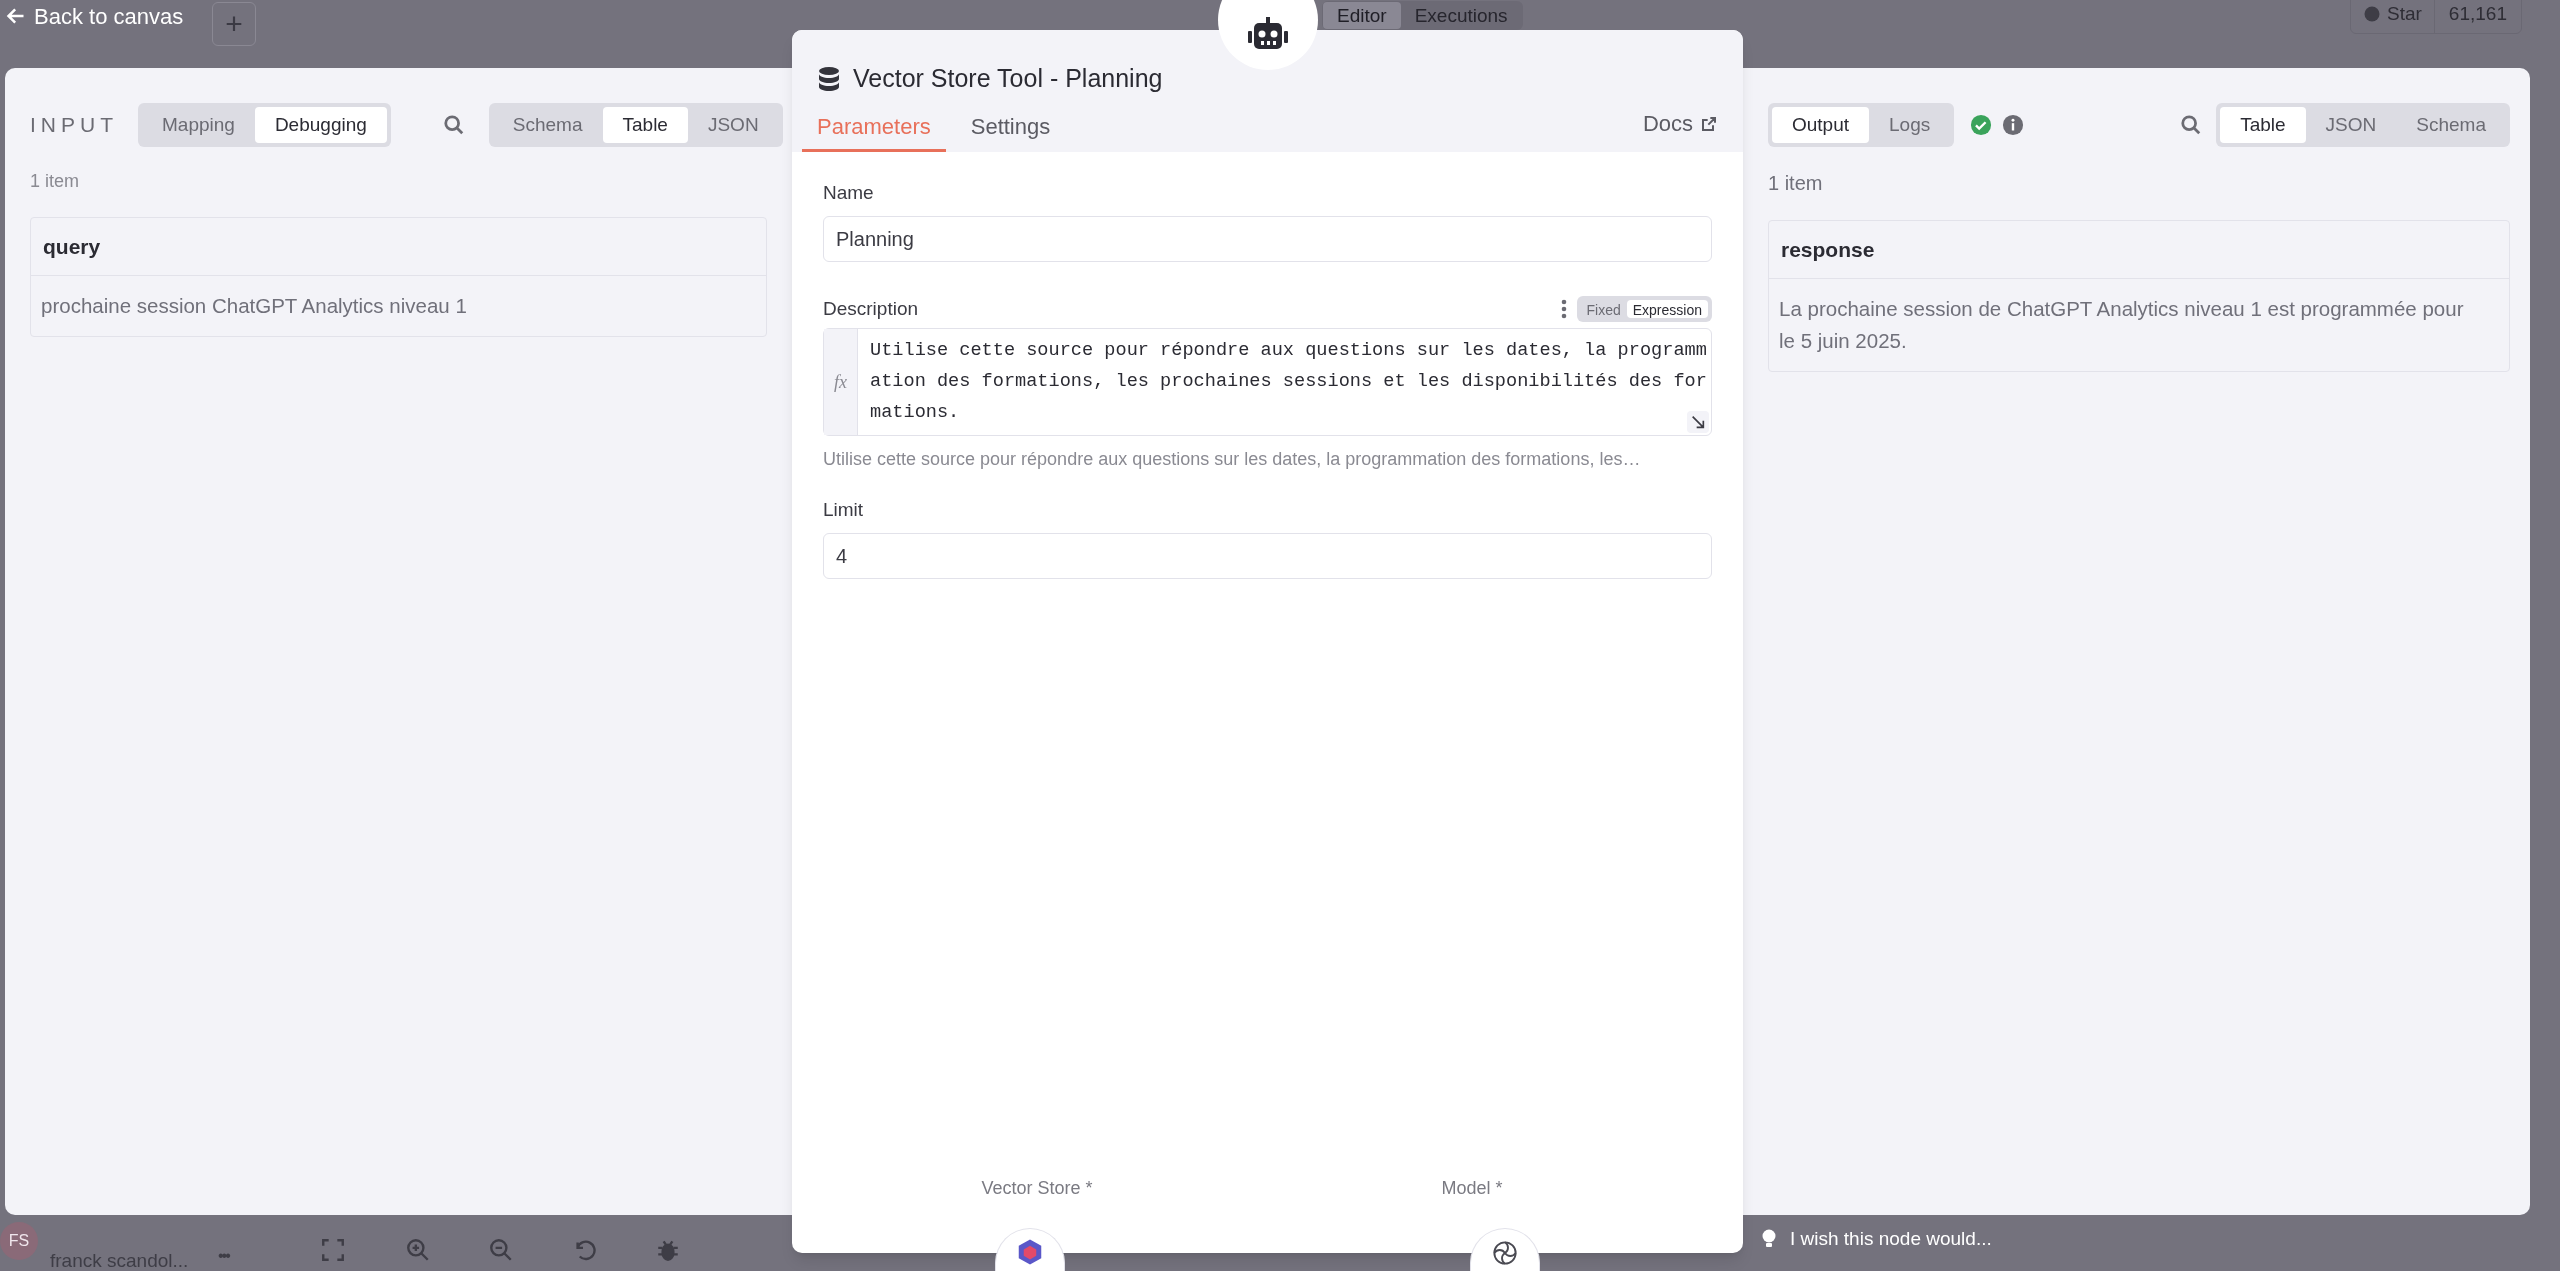  What do you see at coordinates (2436, 17) in the screenshot?
I see `star-button: Star 61,161` at bounding box center [2436, 17].